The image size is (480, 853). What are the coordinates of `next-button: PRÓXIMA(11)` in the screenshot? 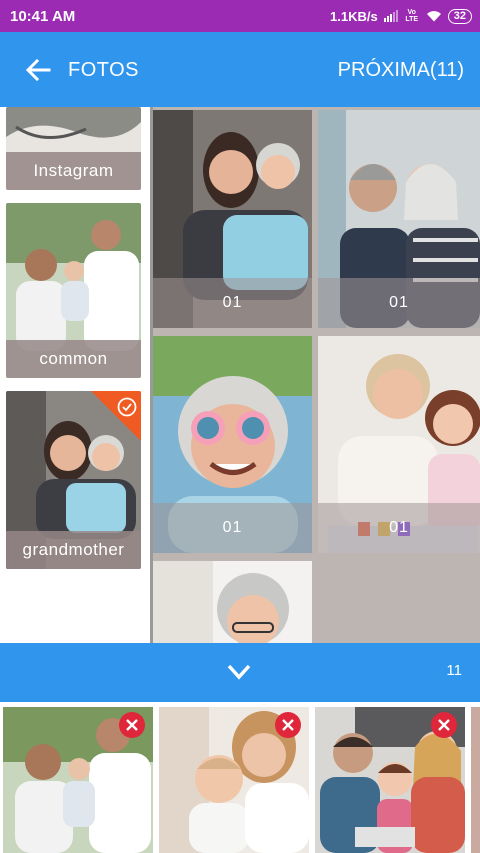 It's located at (401, 70).